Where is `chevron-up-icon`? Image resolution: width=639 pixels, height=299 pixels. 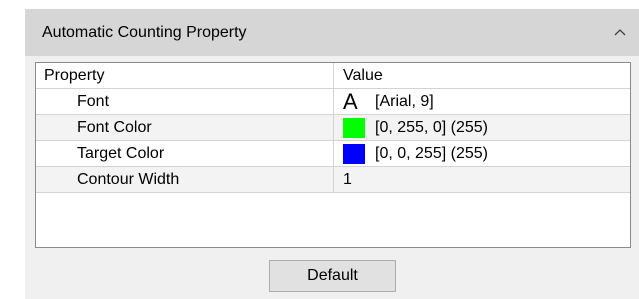
chevron-up-icon is located at coordinates (620, 32).